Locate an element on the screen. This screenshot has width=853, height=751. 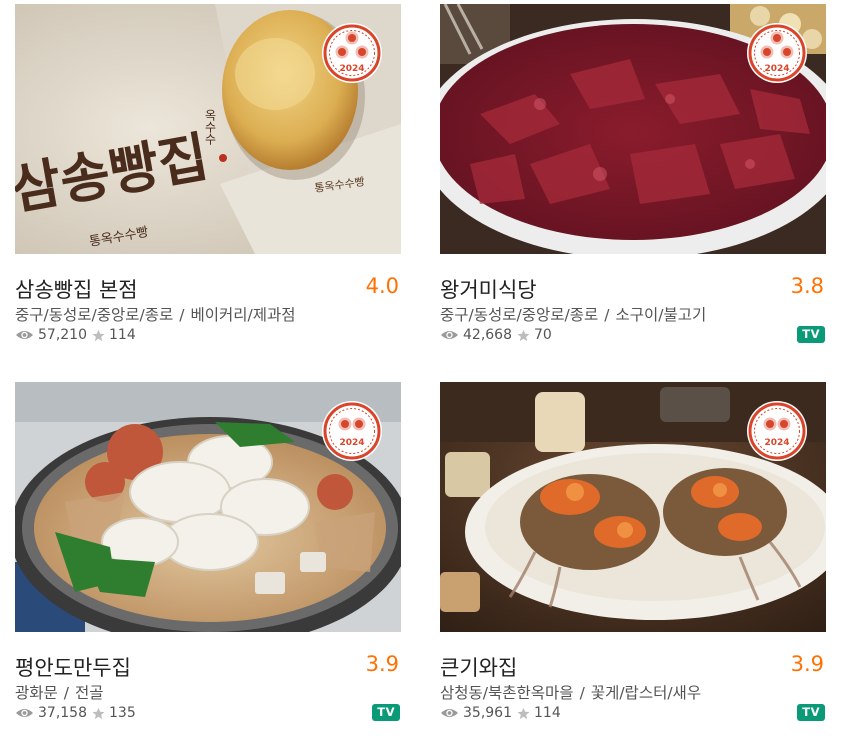
restaurant-stats: 37,158 135 is located at coordinates (75, 713).